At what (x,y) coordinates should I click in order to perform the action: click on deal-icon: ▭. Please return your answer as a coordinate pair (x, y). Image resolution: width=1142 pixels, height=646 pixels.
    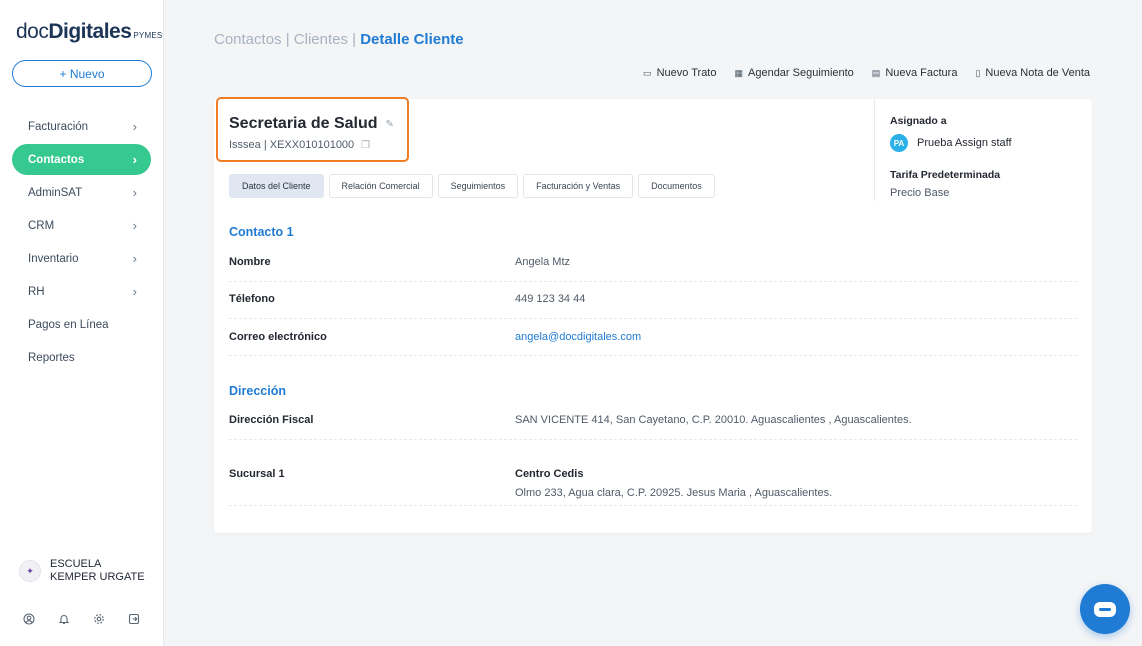
    Looking at the image, I should click on (647, 72).